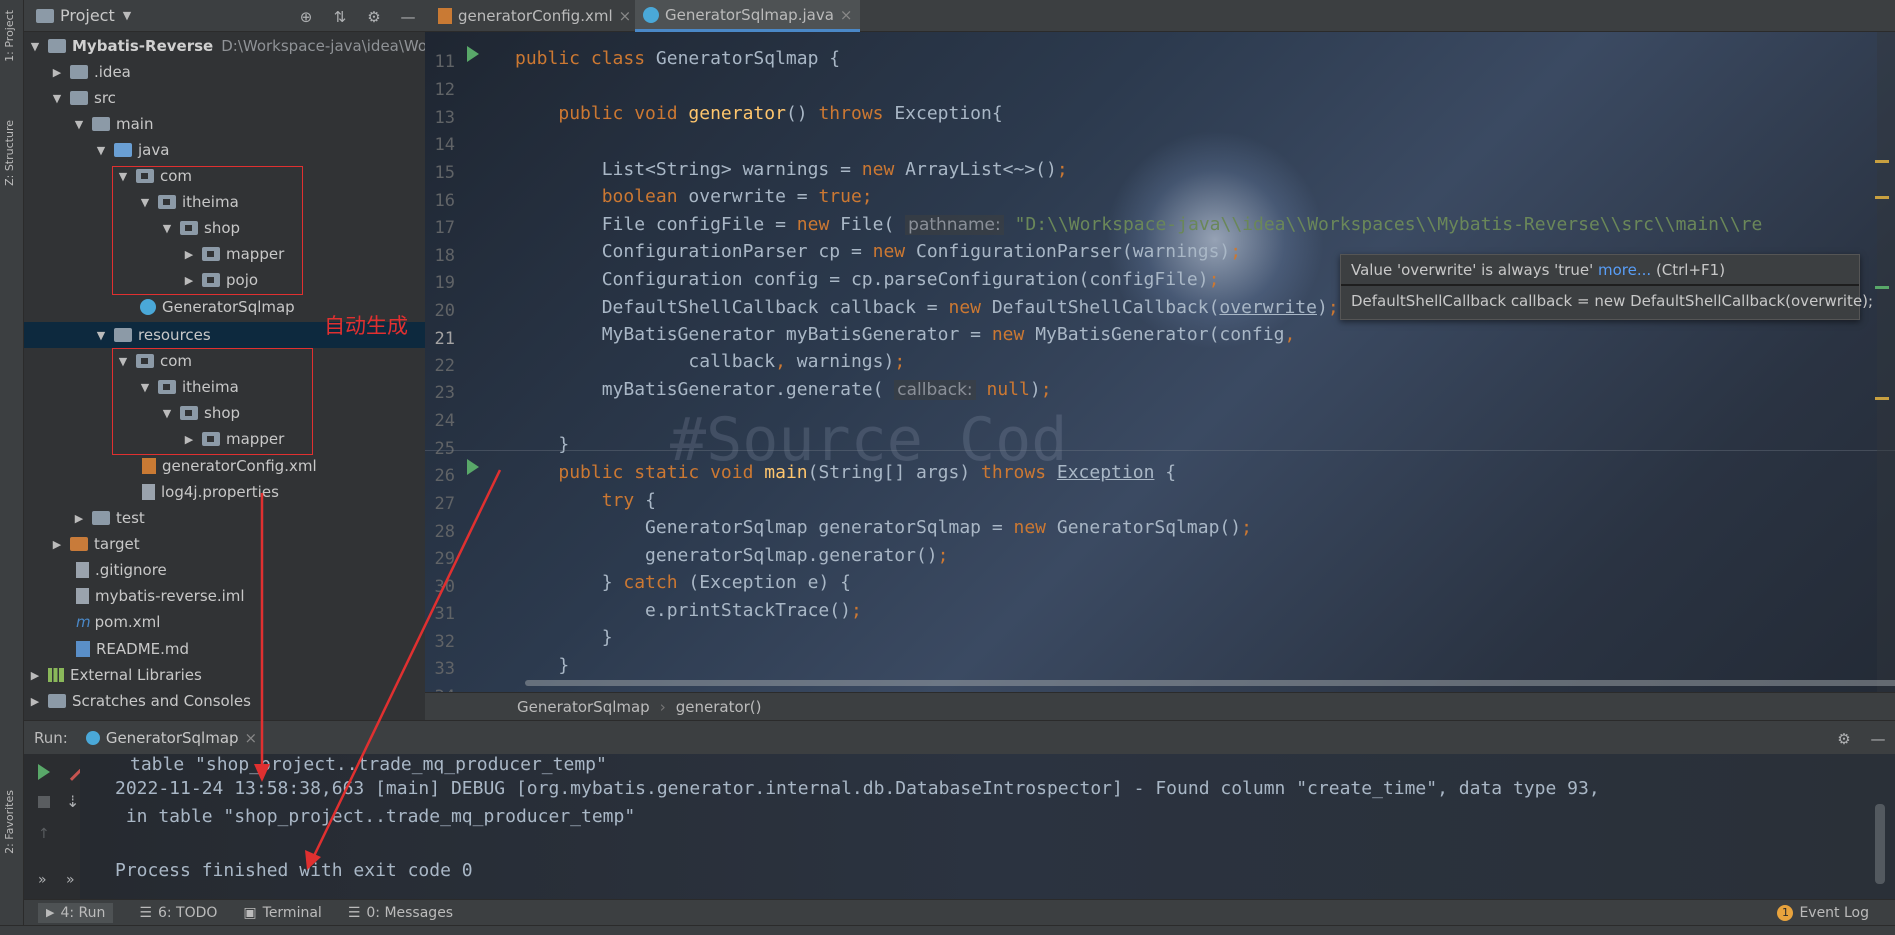 The image size is (1895, 935). Describe the element at coordinates (105, 98) in the screenshot. I see `tree-item-label: src` at that location.